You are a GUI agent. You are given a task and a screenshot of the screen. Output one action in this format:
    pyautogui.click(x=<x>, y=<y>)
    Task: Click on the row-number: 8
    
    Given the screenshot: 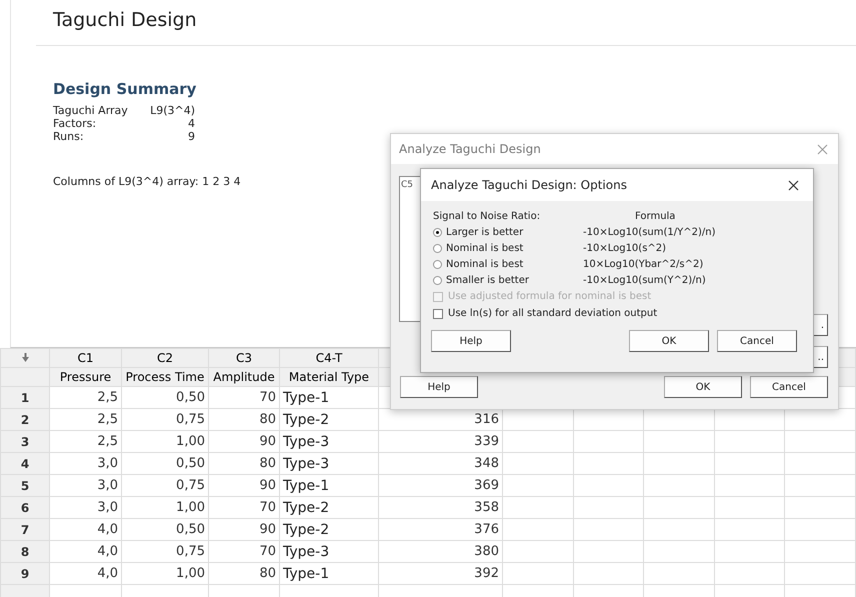 What is the action you would take?
    pyautogui.click(x=25, y=551)
    